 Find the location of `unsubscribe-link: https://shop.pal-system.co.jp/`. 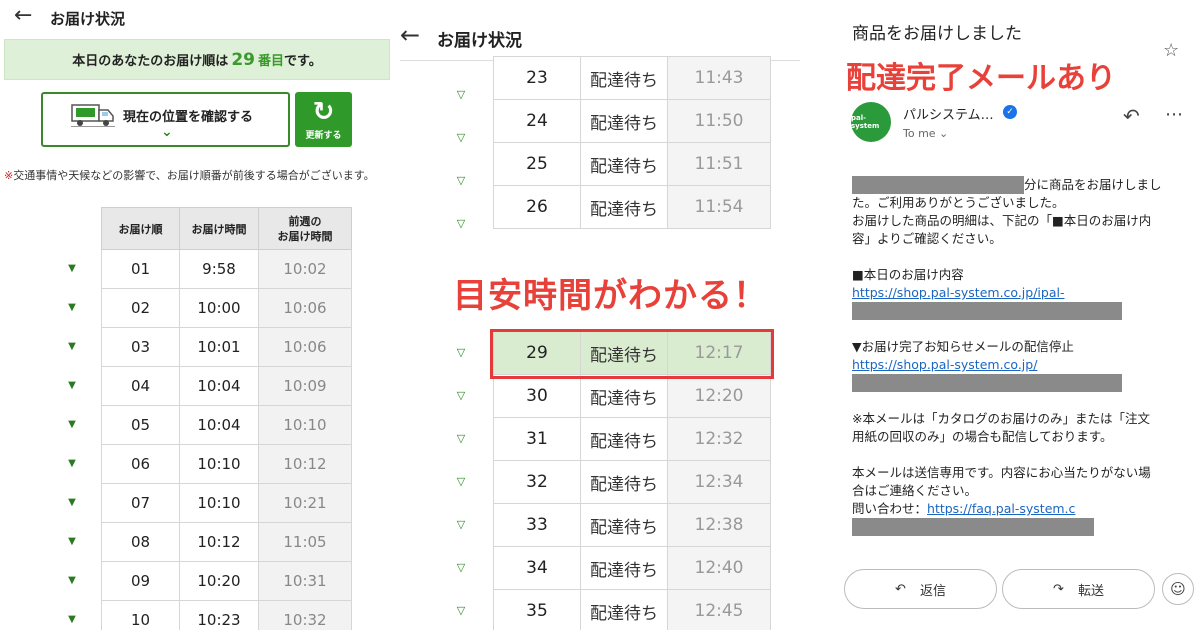

unsubscribe-link: https://shop.pal-system.co.jp/ is located at coordinates (944, 364).